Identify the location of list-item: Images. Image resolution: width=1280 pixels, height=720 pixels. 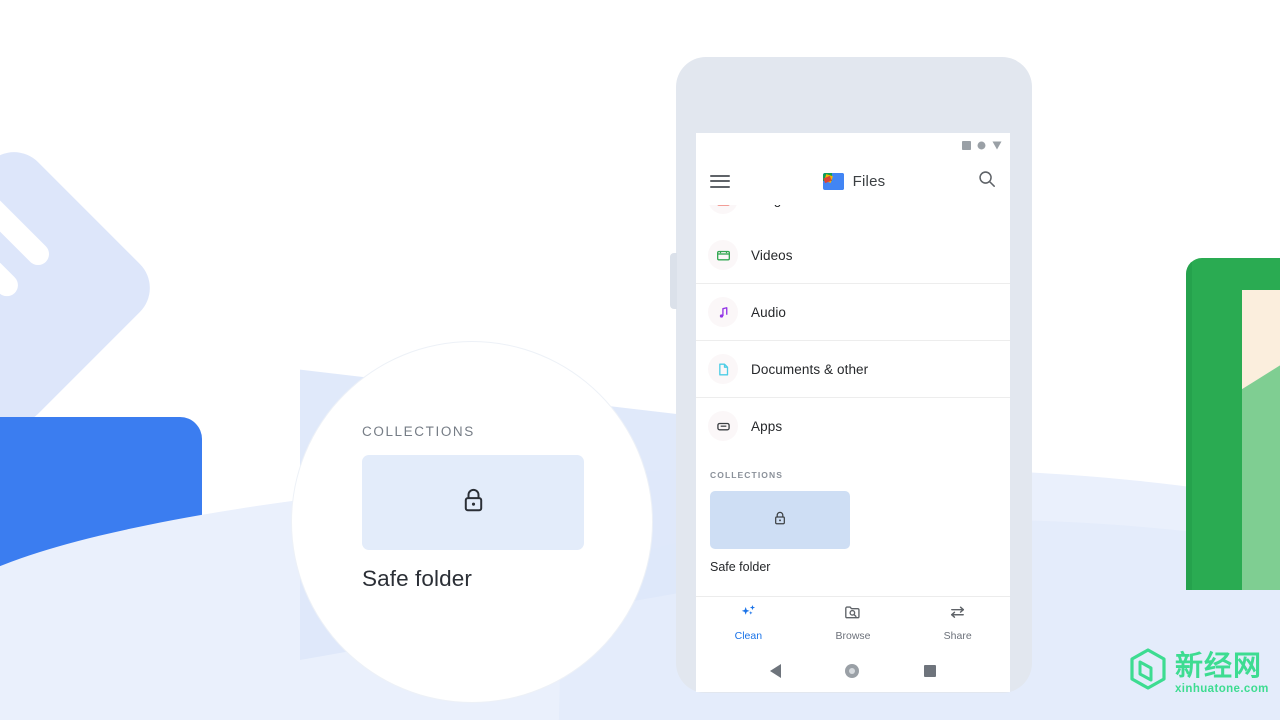
(853, 216).